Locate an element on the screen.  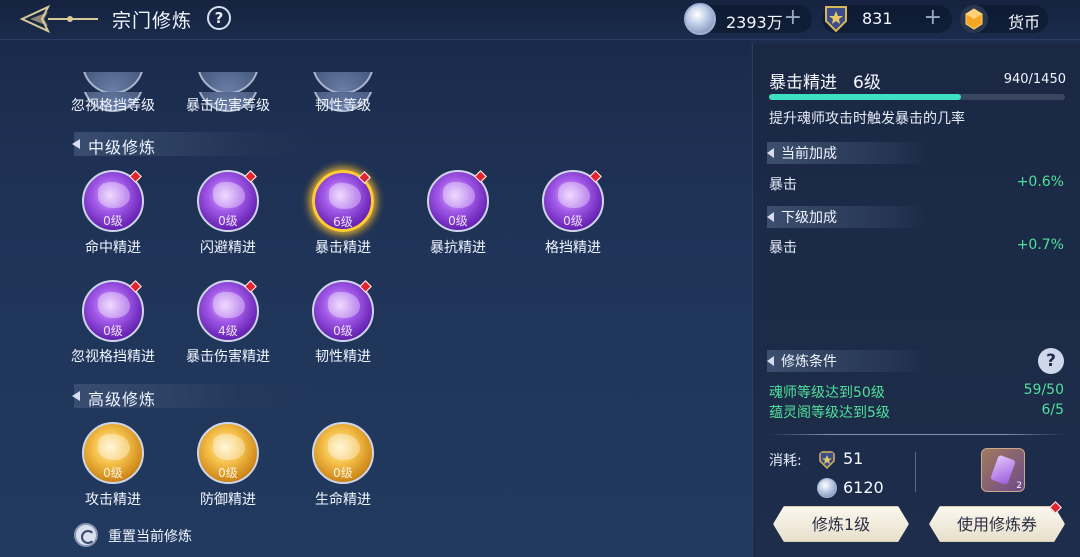
next-bonus-header: 下级加成 is located at coordinates (847, 217).